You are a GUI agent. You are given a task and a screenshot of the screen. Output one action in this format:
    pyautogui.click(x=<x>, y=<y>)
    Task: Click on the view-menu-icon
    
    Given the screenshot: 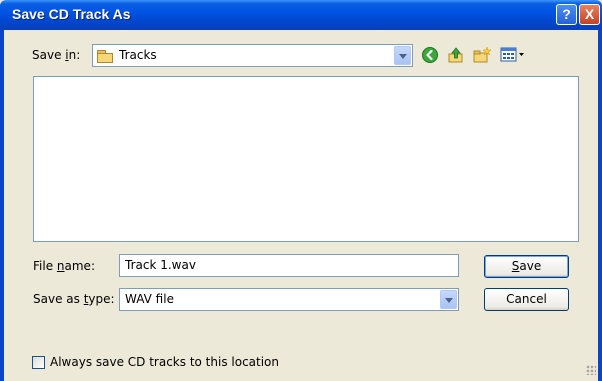 What is the action you would take?
    pyautogui.click(x=513, y=55)
    